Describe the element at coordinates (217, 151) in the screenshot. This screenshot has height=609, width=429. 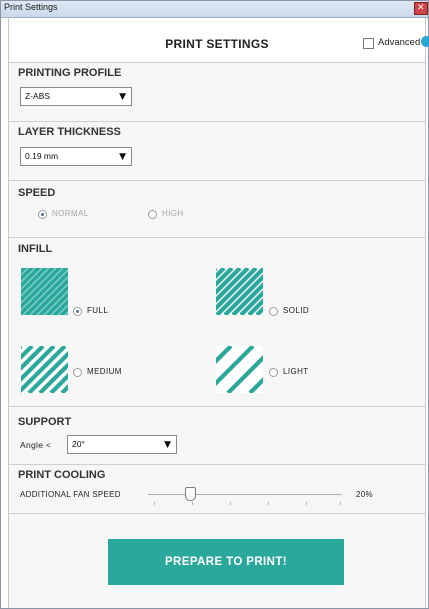
I see `layer-thickness-section: LAYER THICKNESS 0.19 mm ▼` at that location.